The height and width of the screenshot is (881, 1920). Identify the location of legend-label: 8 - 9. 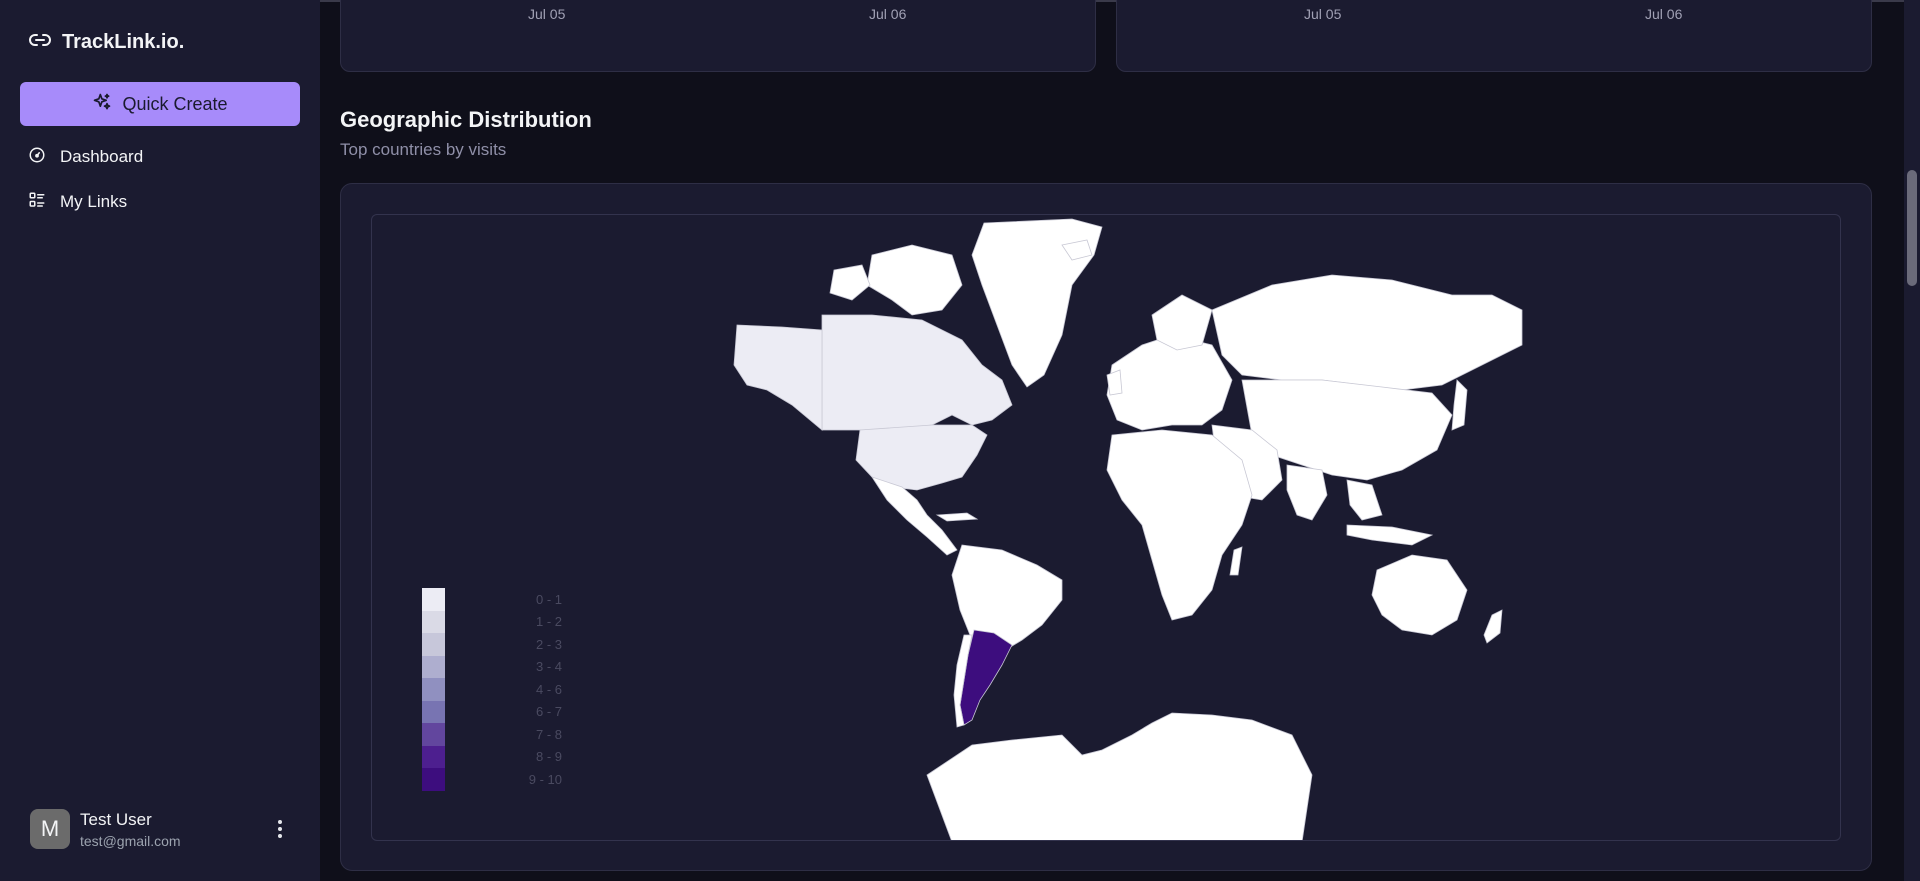
(548, 756).